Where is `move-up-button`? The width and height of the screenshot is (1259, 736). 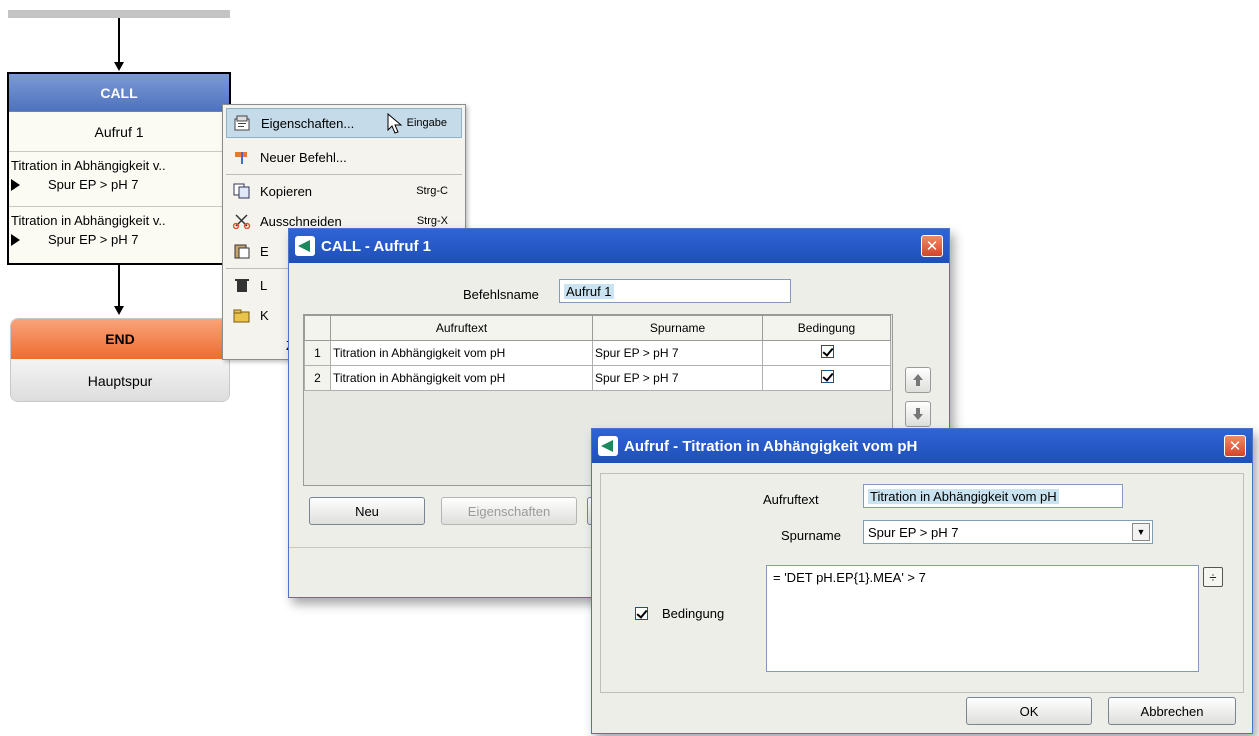 move-up-button is located at coordinates (918, 380).